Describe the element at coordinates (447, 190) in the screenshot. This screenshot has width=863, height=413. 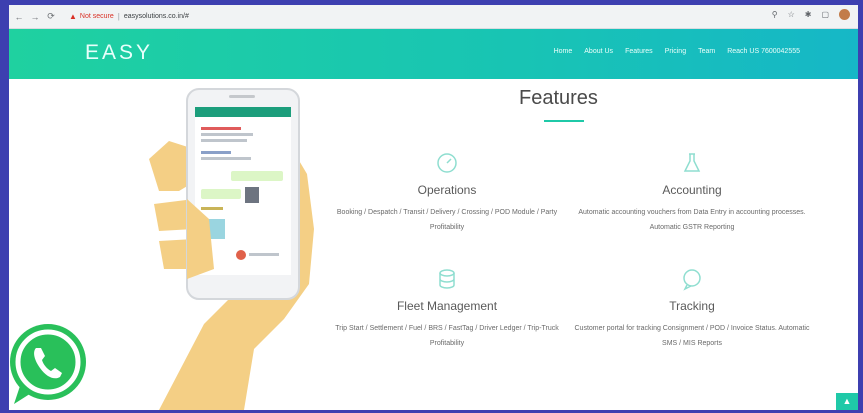
I see `feature-name: Operations` at that location.